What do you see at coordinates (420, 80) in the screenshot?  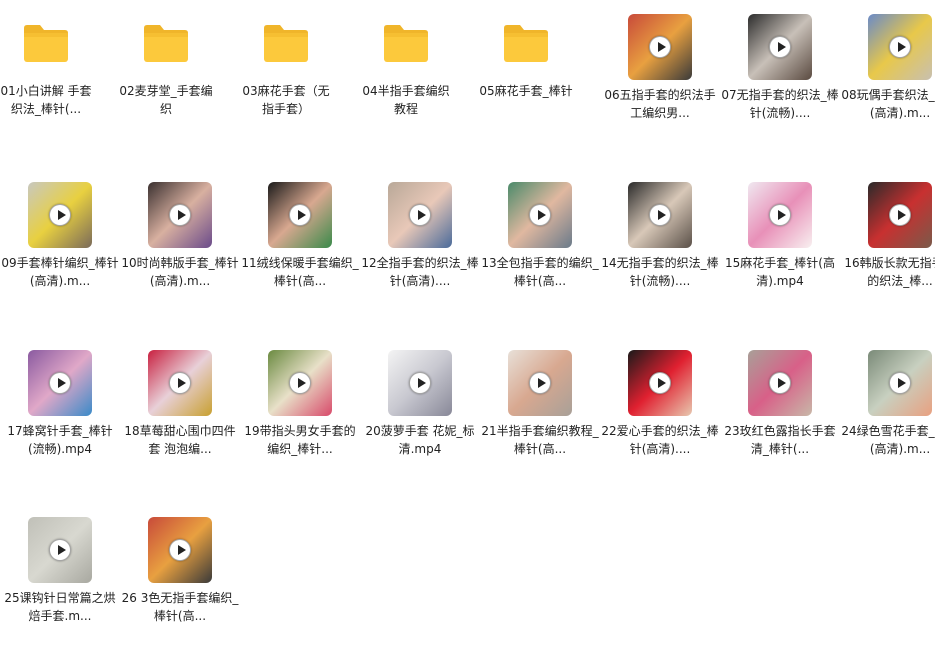 I see `folder-item: 04半指手套编织教程` at bounding box center [420, 80].